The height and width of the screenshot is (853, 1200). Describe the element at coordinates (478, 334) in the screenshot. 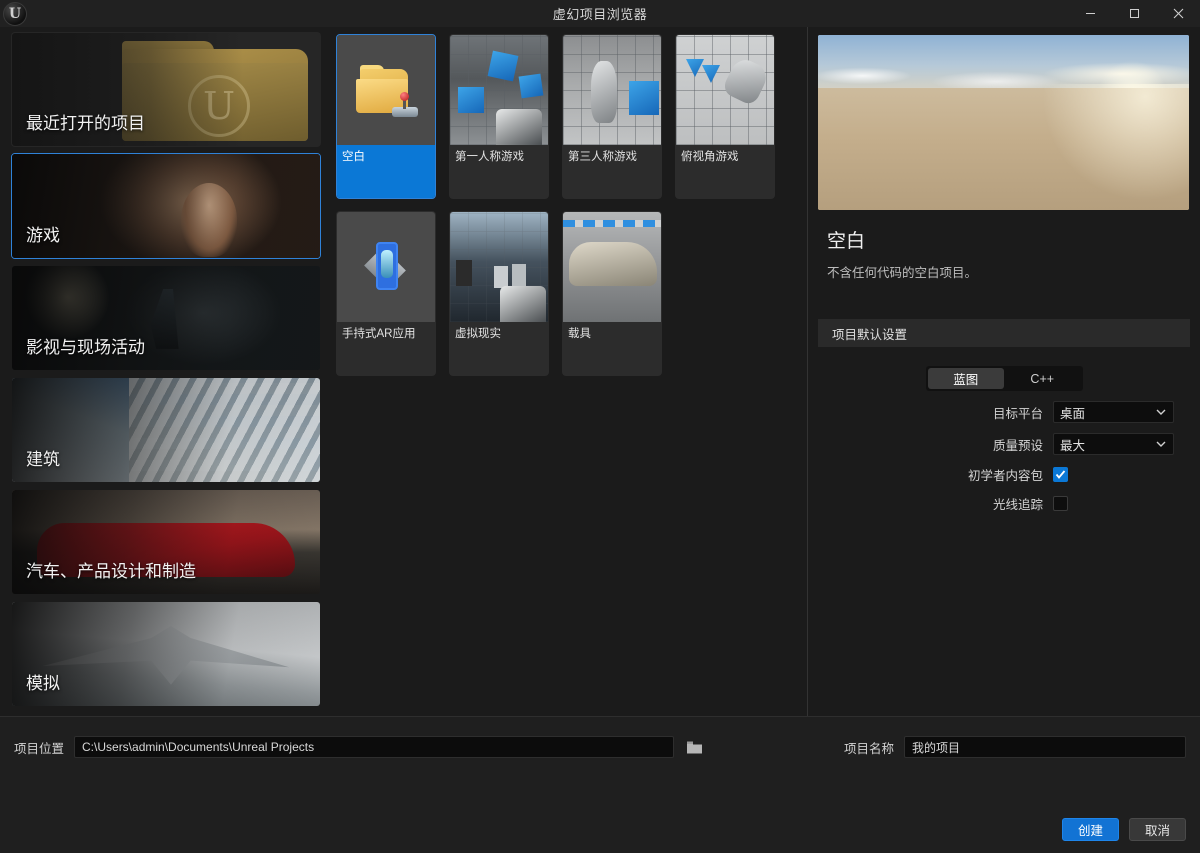

I see `template-label: 虚拟现实` at that location.